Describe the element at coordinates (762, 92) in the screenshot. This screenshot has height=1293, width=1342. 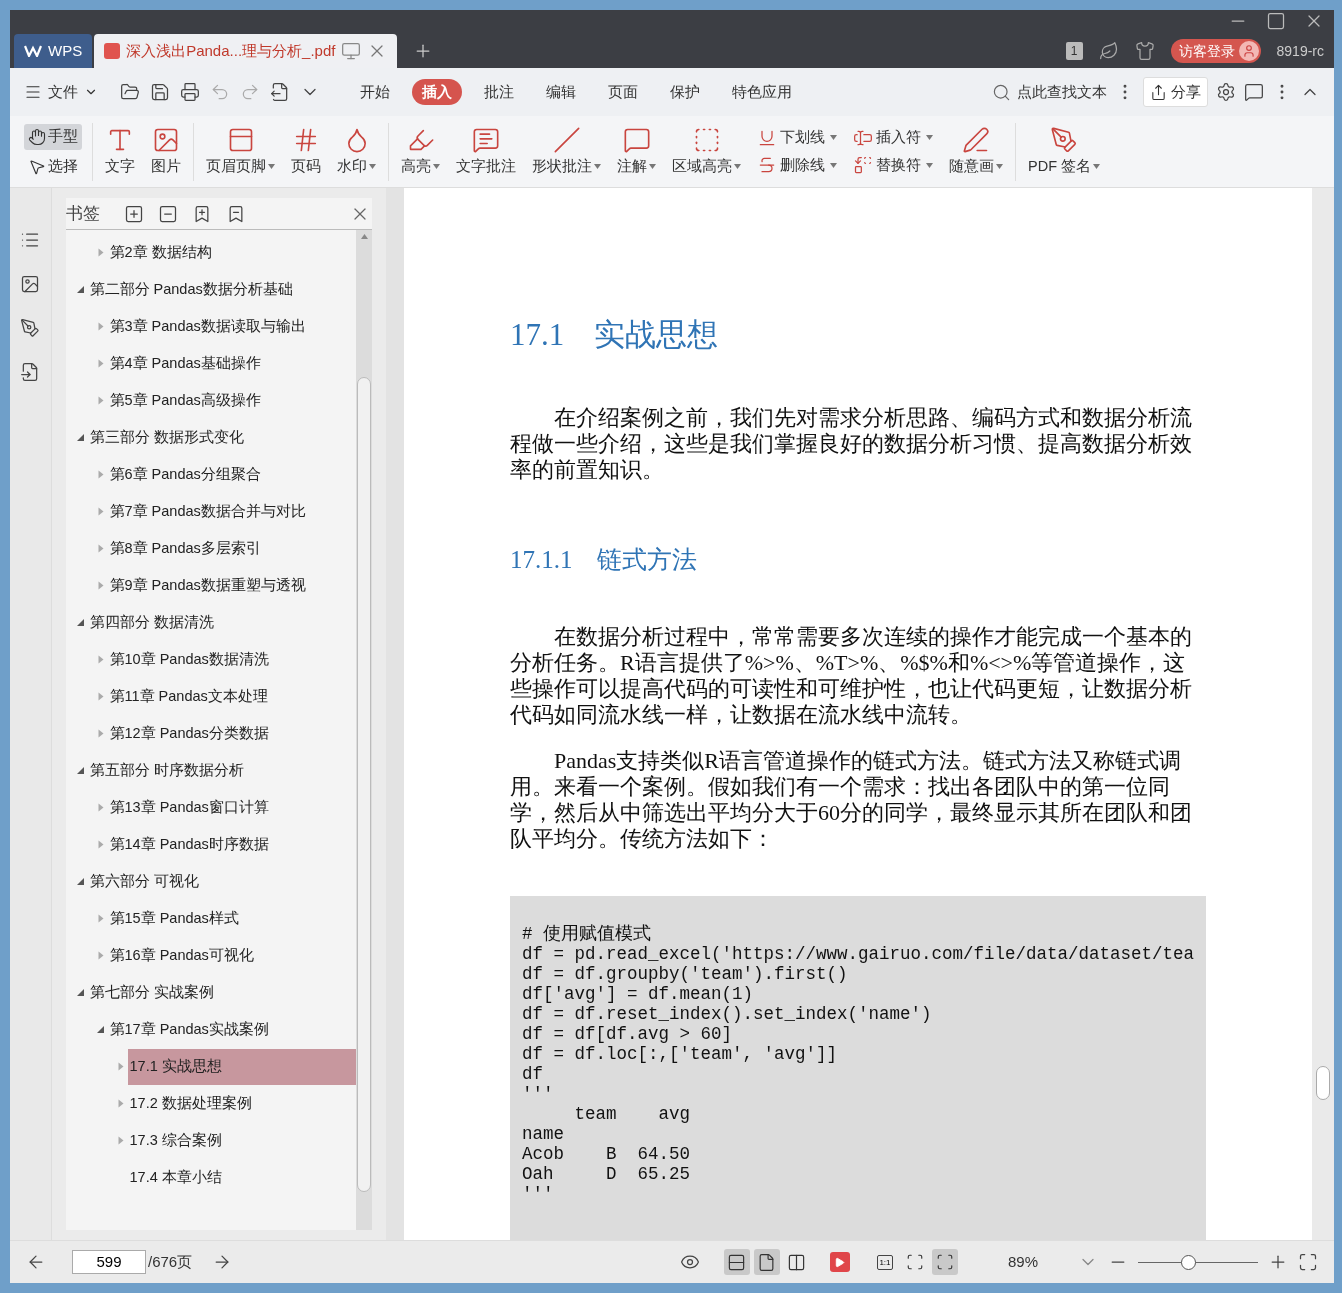
I see `menu-tab: 特色应用` at that location.